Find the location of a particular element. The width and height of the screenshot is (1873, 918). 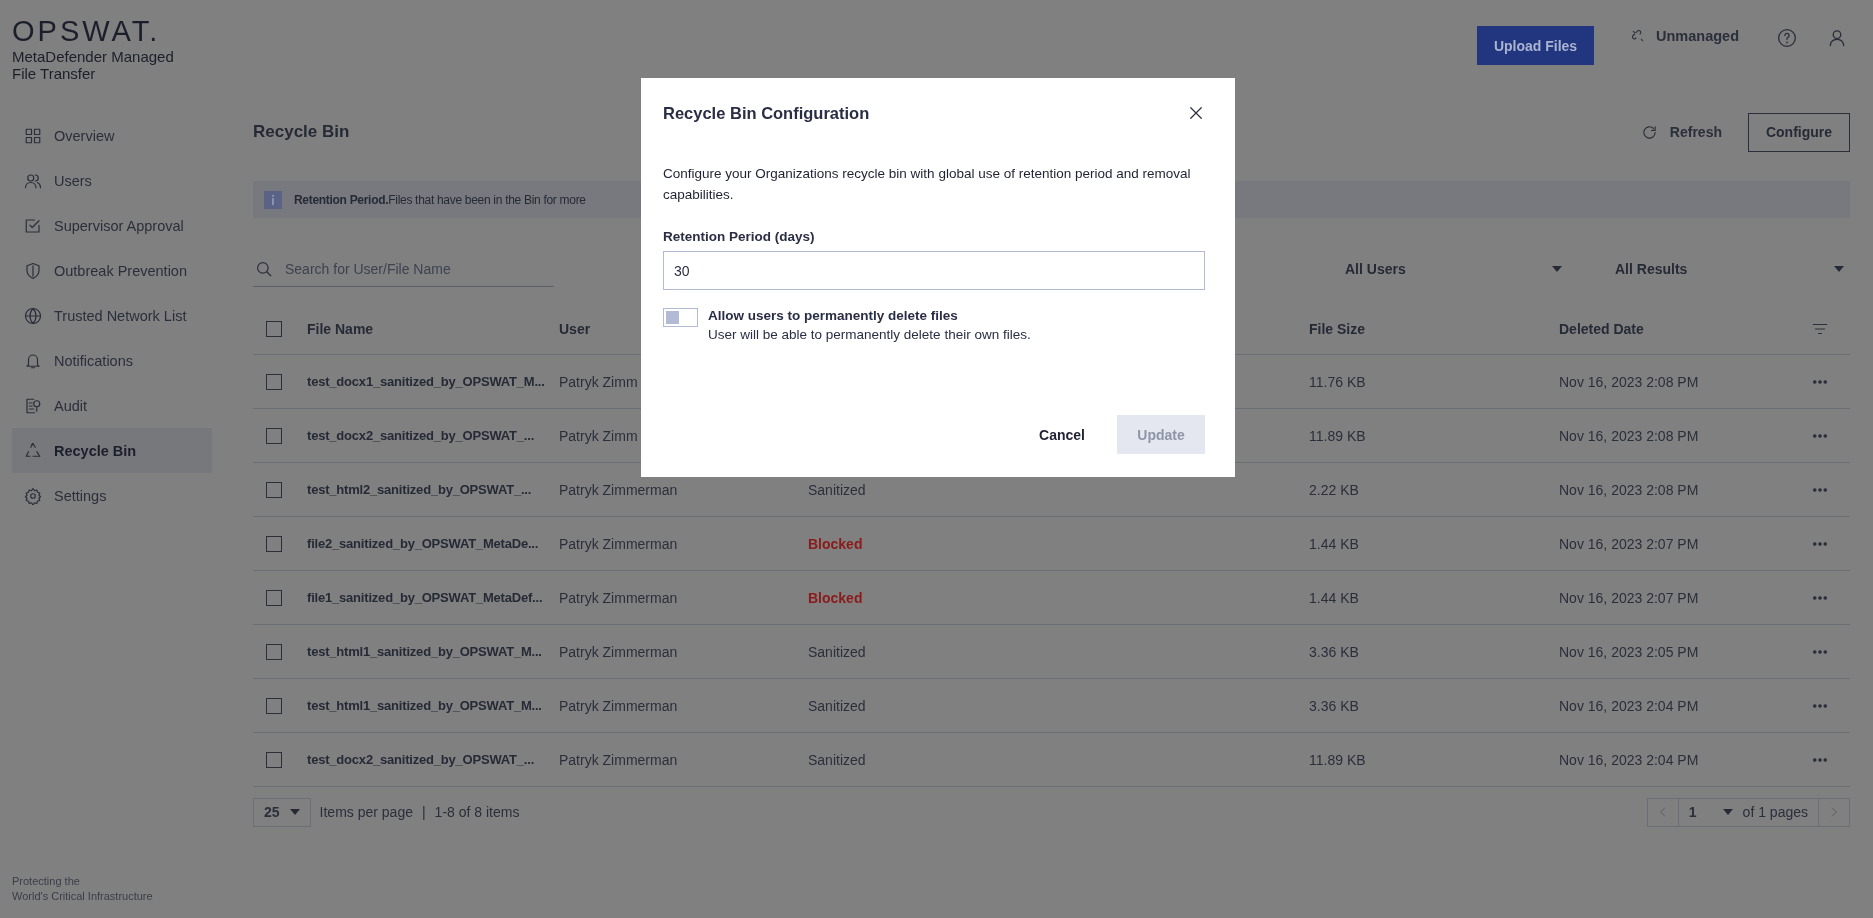

toggle-label: Allow users to permanently delete files is located at coordinates (833, 315).